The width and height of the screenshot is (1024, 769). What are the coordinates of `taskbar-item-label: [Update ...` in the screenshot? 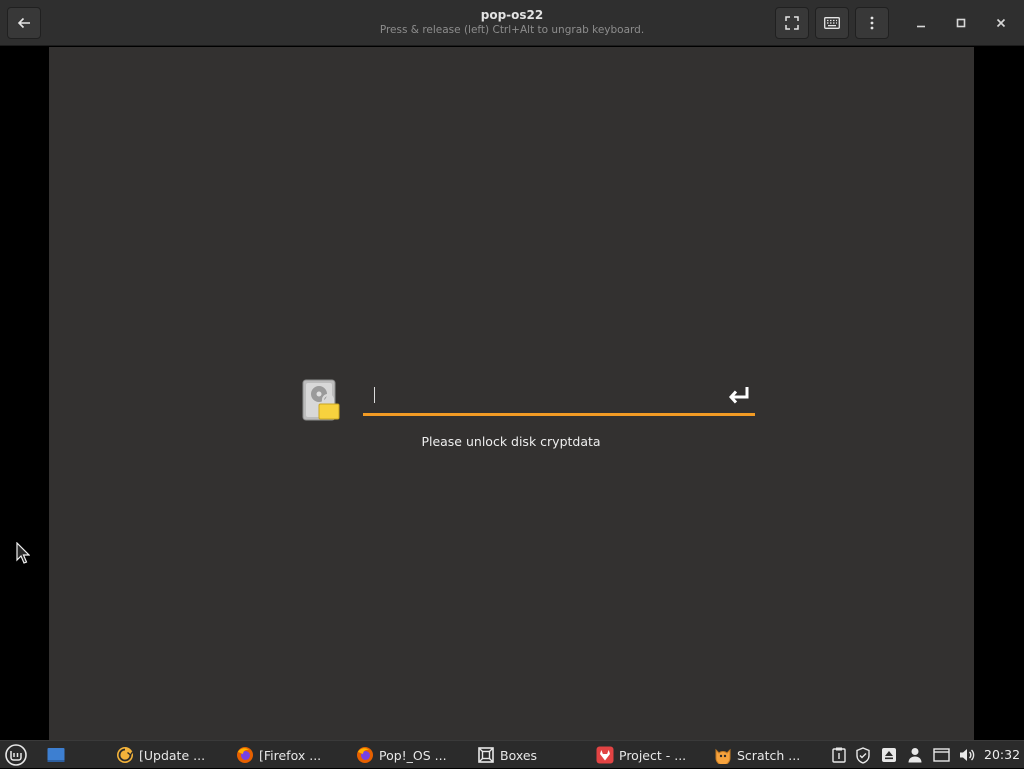 It's located at (172, 755).